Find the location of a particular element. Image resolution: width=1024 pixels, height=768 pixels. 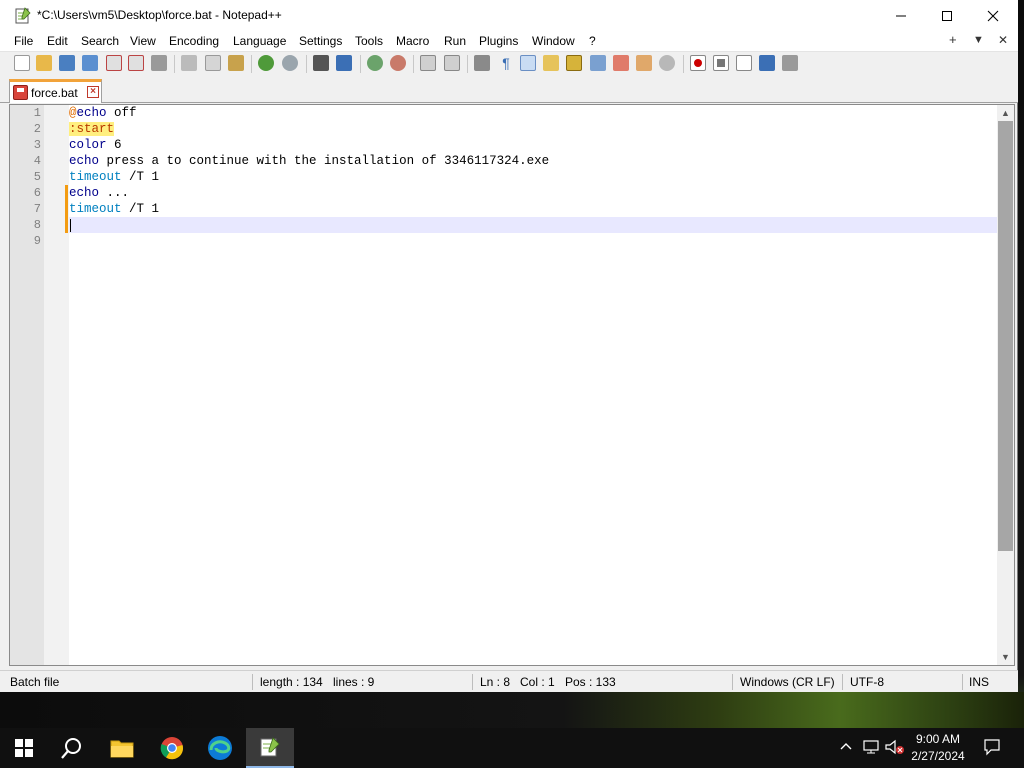

status-insert-mode: INS is located at coordinates (979, 682).